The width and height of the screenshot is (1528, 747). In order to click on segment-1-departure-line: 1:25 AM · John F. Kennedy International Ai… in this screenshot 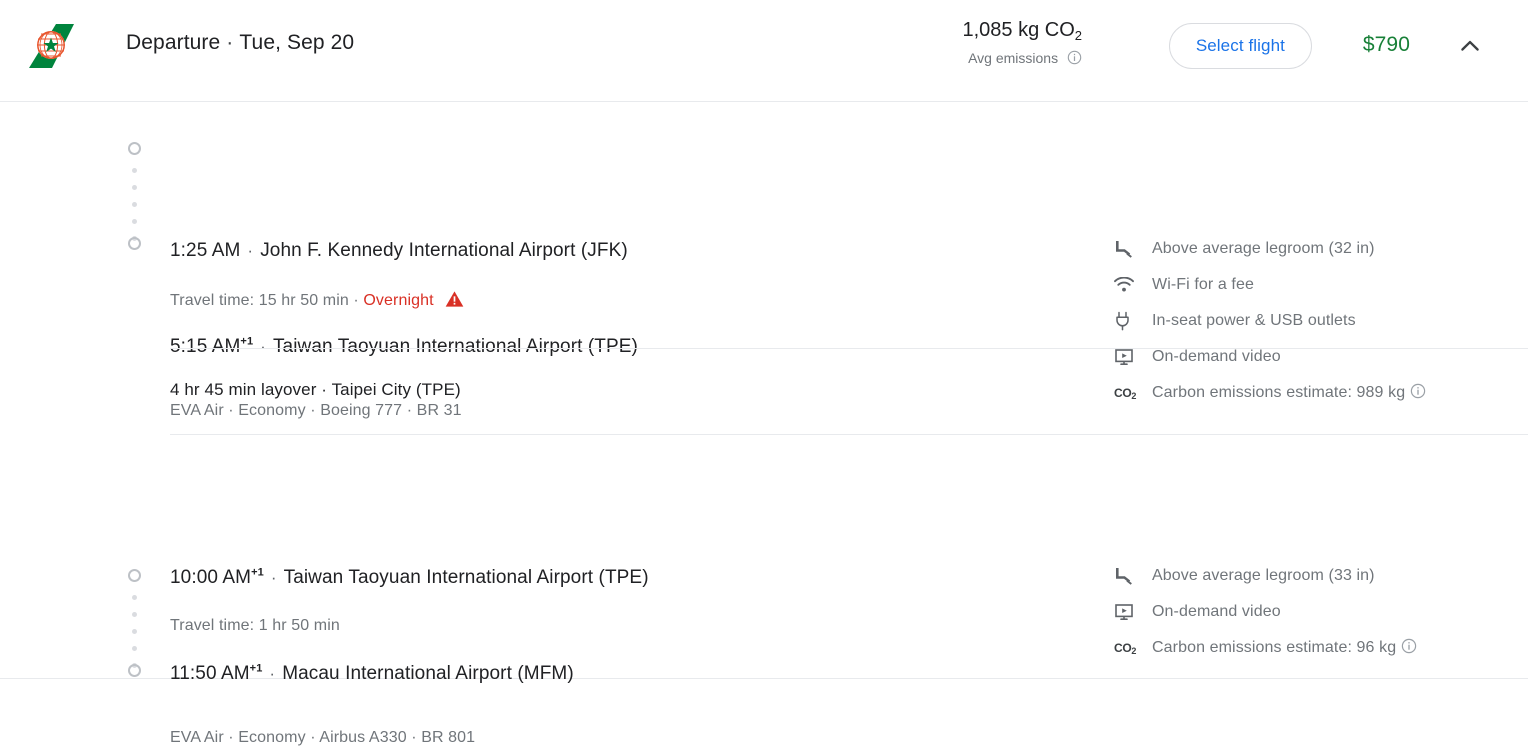, I will do `click(399, 251)`.